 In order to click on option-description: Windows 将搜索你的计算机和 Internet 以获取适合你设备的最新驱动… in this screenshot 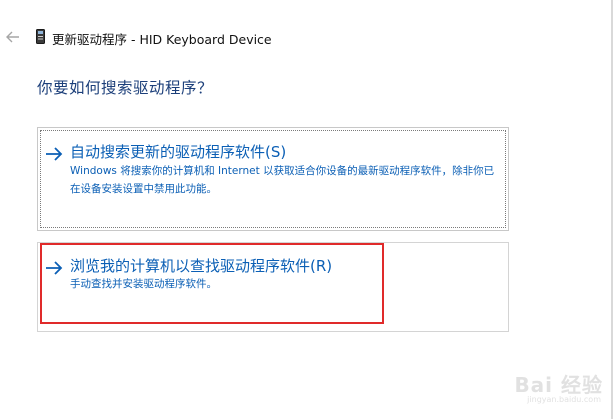, I will do `click(282, 180)`.